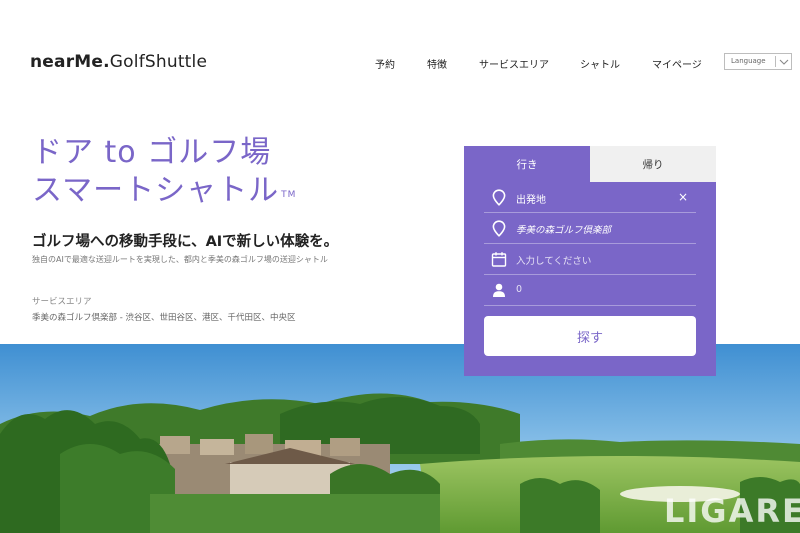 This screenshot has width=800, height=533. I want to click on passengers-value: 0, so click(519, 289).